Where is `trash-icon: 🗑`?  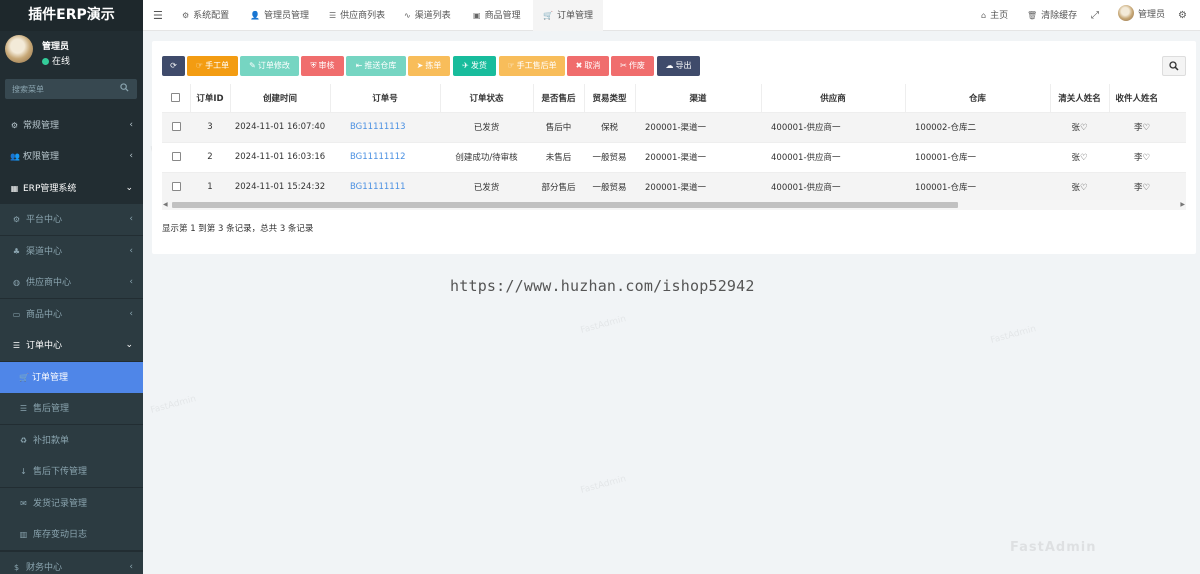 trash-icon: 🗑 is located at coordinates (1032, 15).